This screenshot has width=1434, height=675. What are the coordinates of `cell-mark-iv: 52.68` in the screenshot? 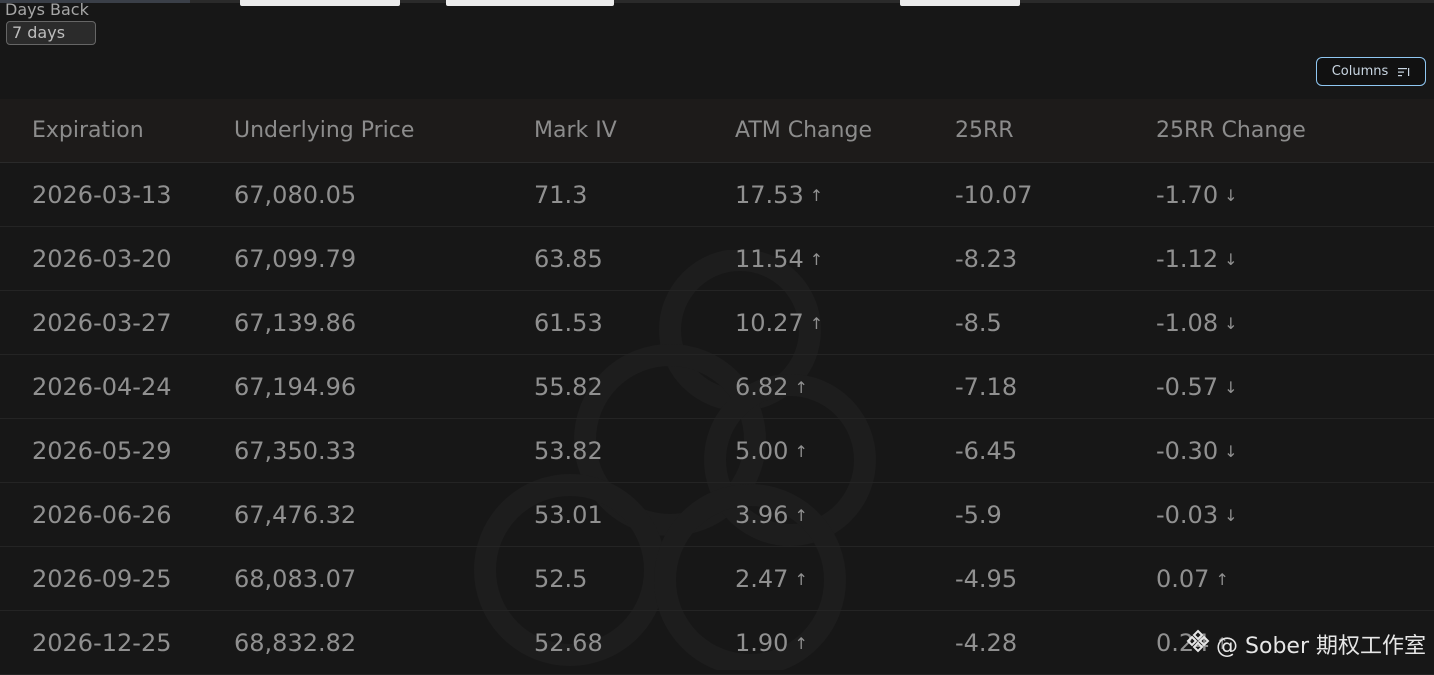 It's located at (634, 642).